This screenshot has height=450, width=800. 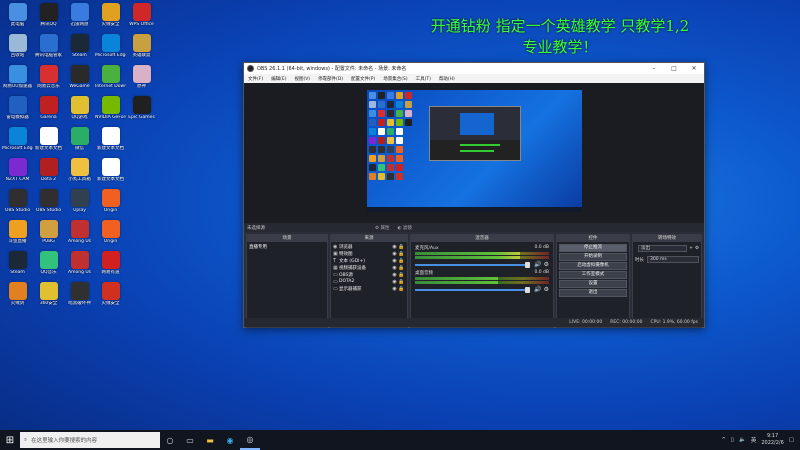 What do you see at coordinates (369, 246) in the screenshot?
I see `source-item: ◉ 浏览器 ◉ 🔒` at bounding box center [369, 246].